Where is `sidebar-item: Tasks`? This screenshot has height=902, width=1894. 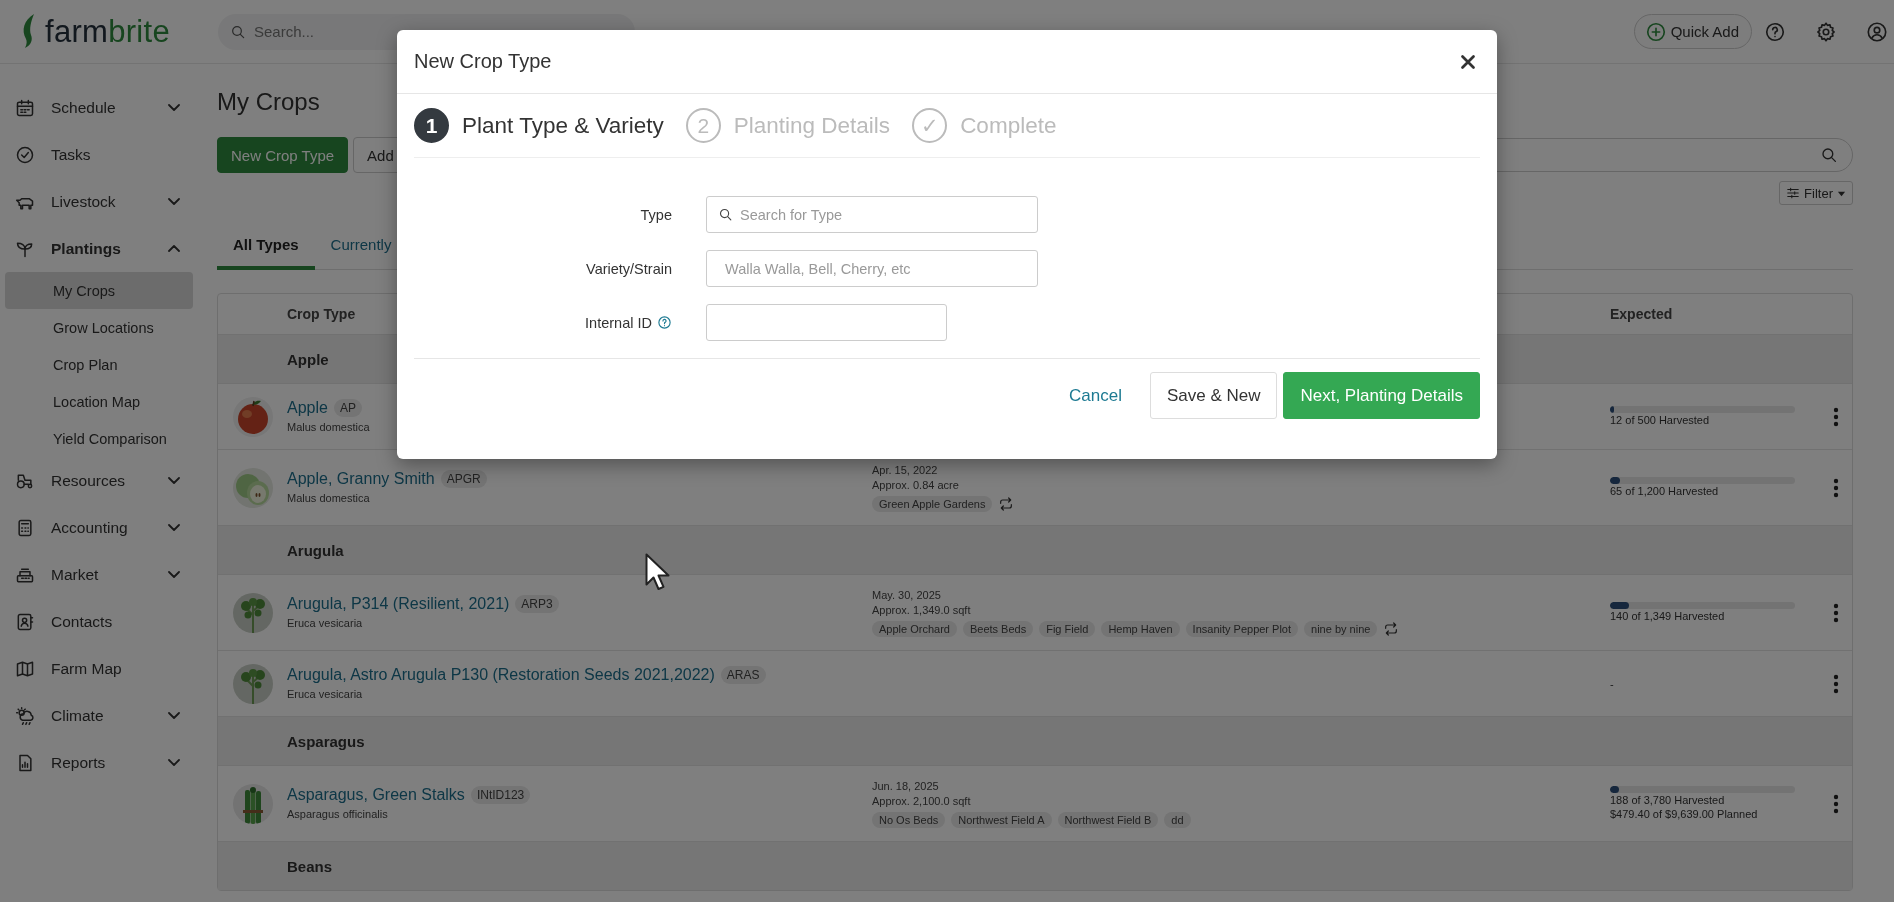 sidebar-item: Tasks is located at coordinates (100, 154).